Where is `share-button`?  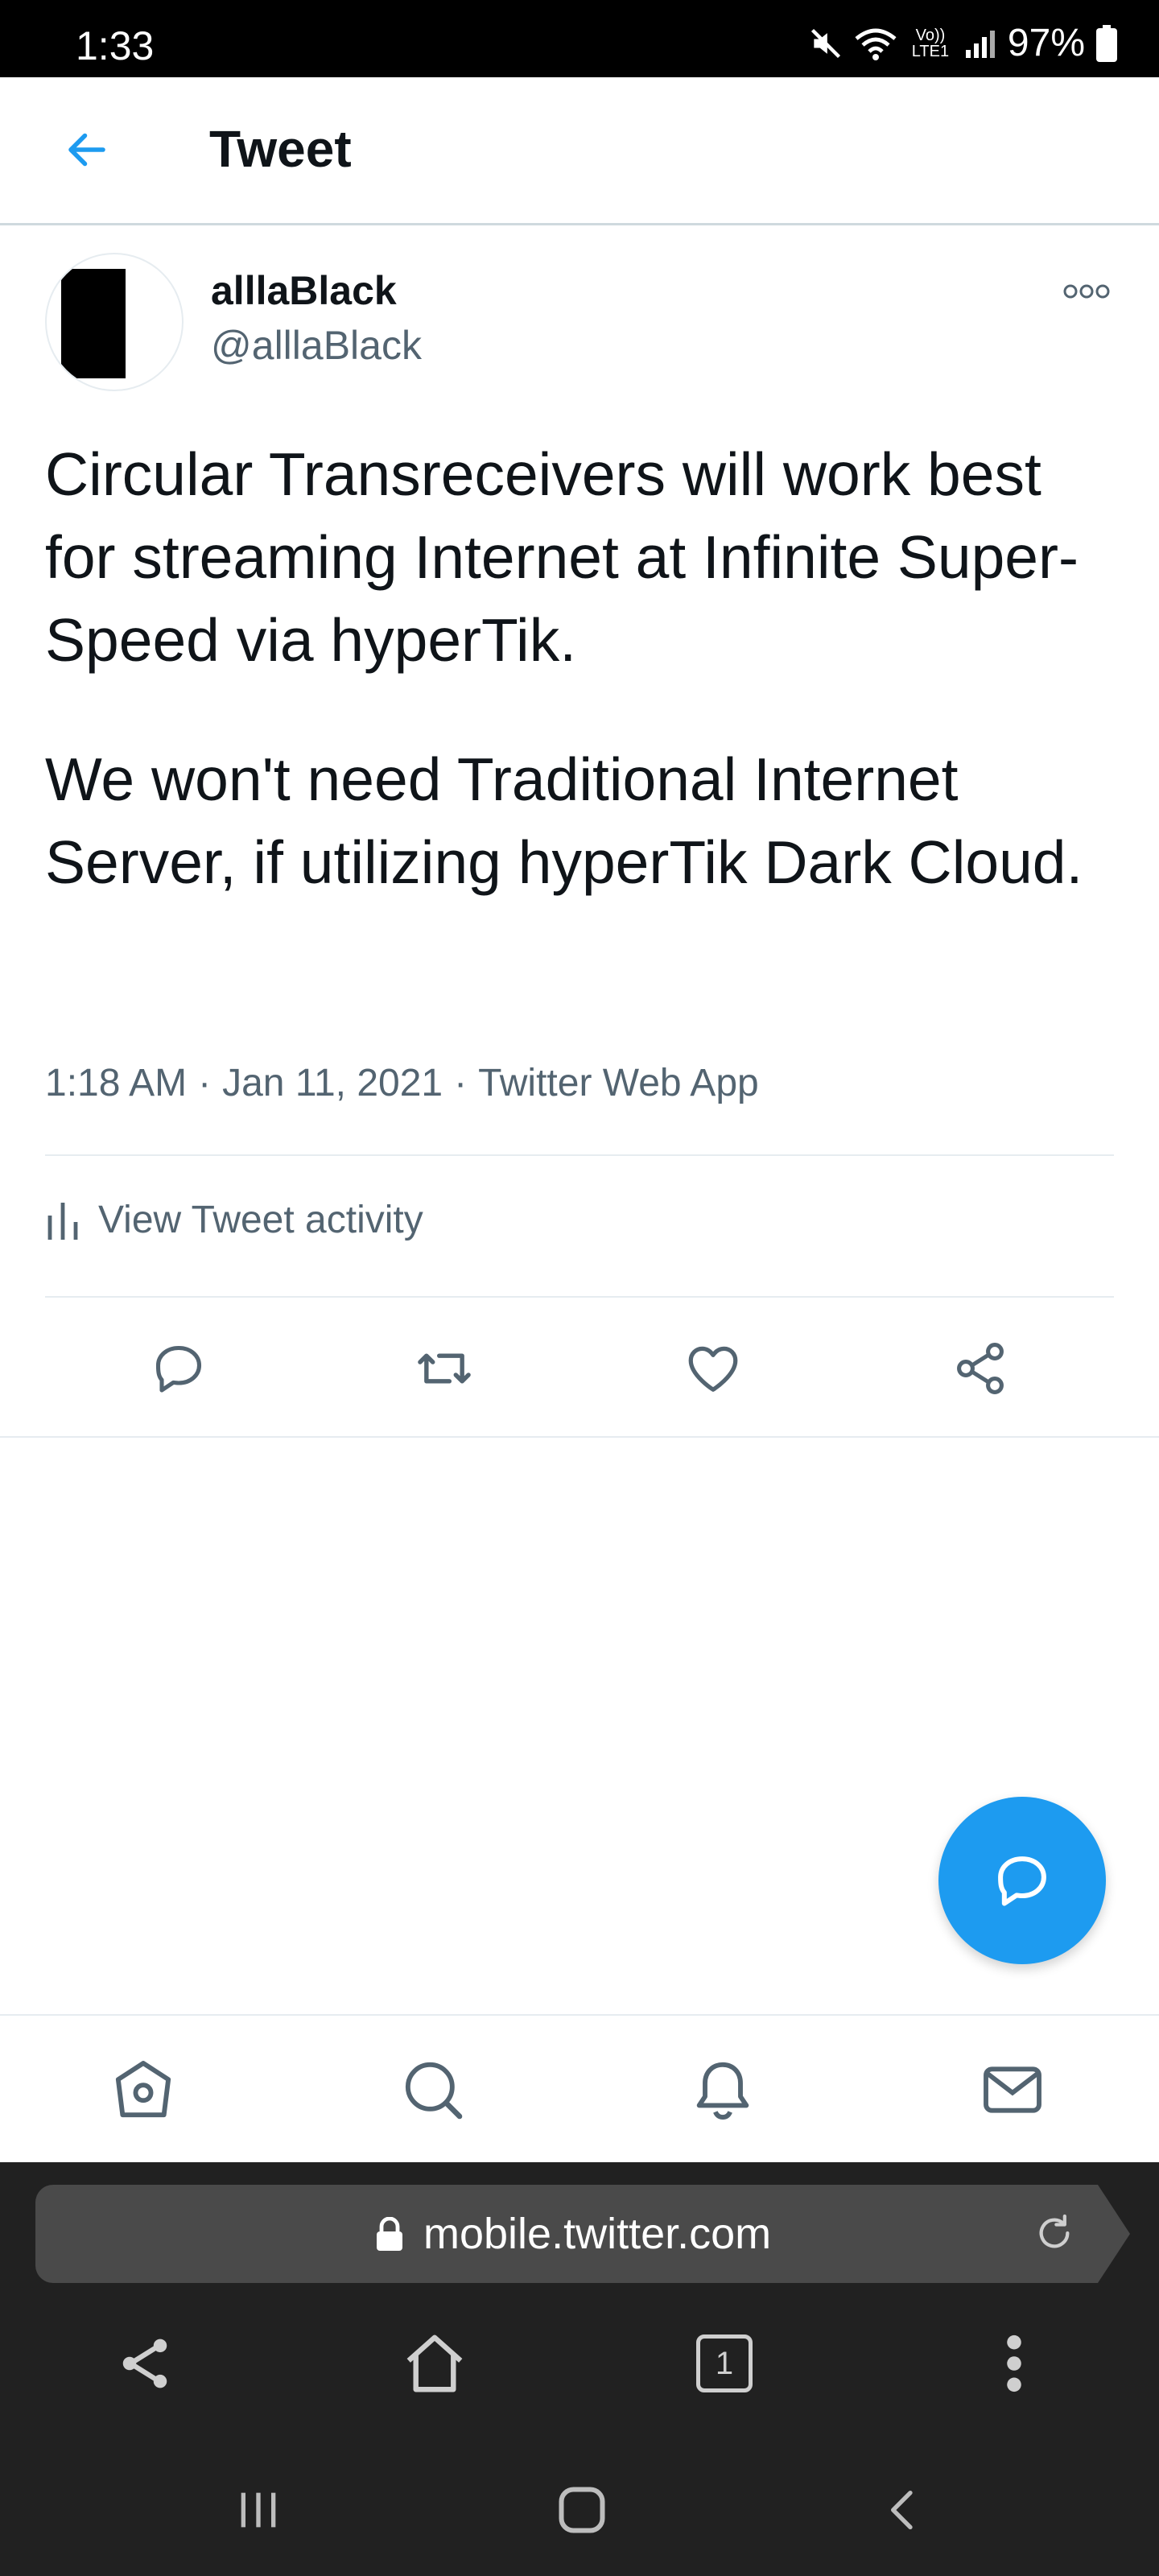
share-button is located at coordinates (980, 1368).